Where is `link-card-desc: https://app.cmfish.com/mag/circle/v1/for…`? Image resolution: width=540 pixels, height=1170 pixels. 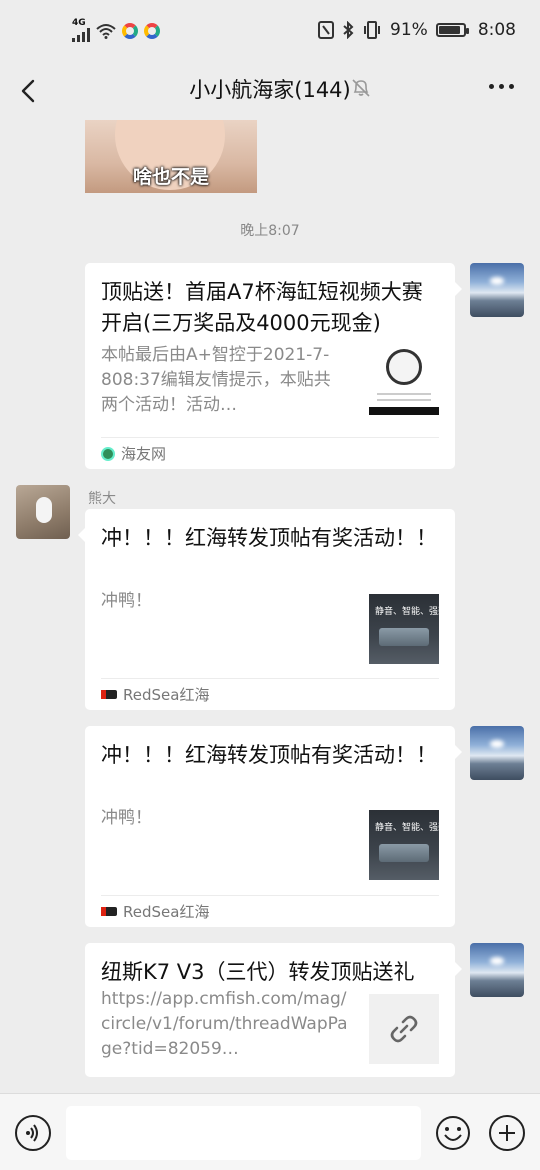
link-card-desc: https://app.cmfish.com/mag/circle/v1/for… is located at coordinates (224, 1024).